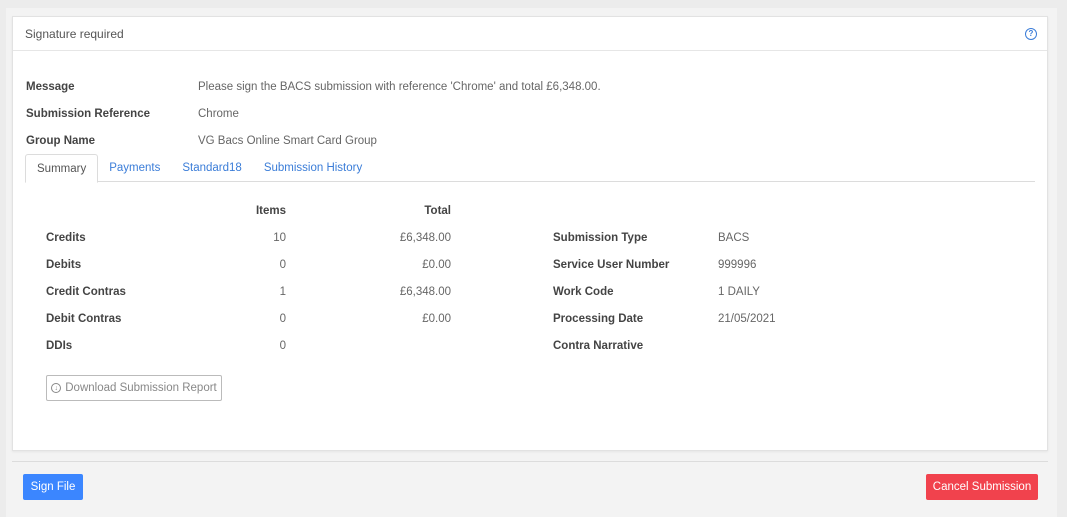  What do you see at coordinates (530, 461) in the screenshot?
I see `footer-divider` at bounding box center [530, 461].